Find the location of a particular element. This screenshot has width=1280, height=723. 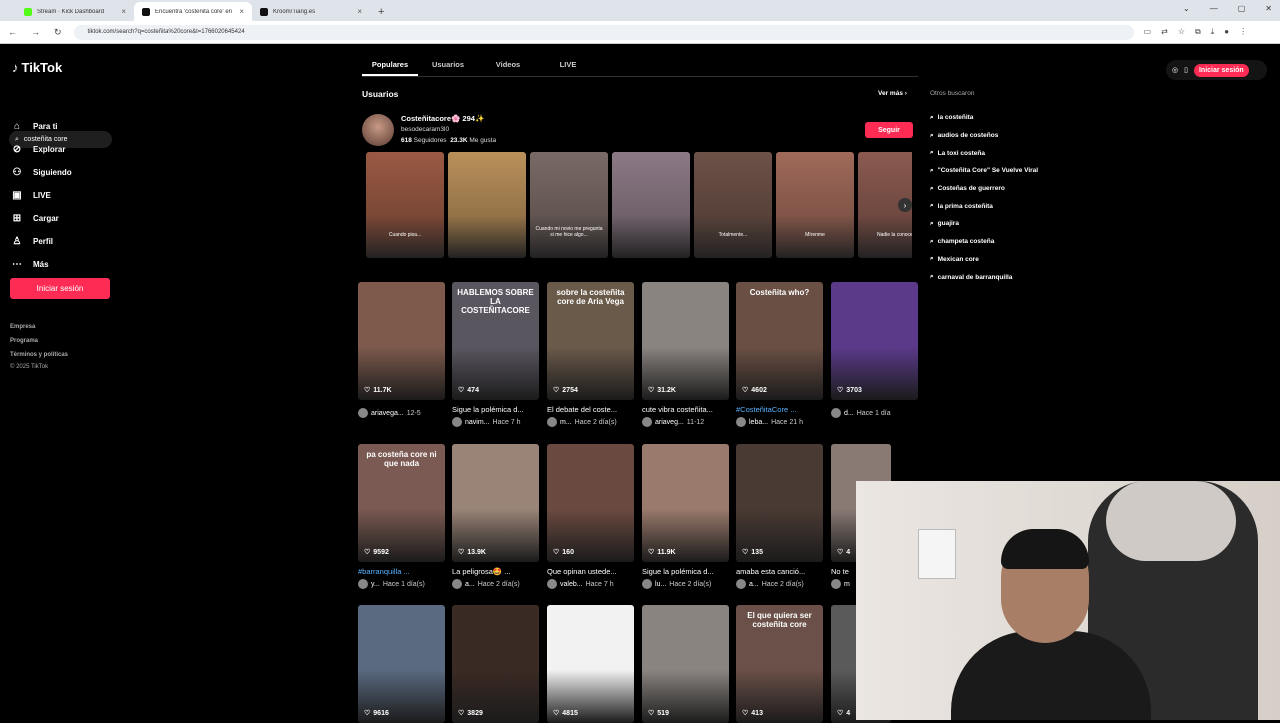

see-more-link: Ver más › is located at coordinates (892, 93).